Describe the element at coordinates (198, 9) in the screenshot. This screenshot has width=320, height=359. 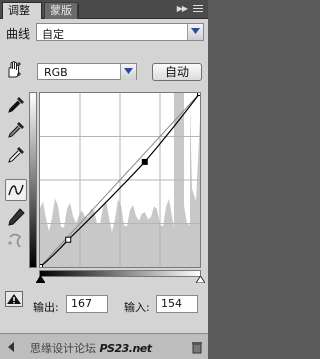
I see `panel-menu-icon` at that location.